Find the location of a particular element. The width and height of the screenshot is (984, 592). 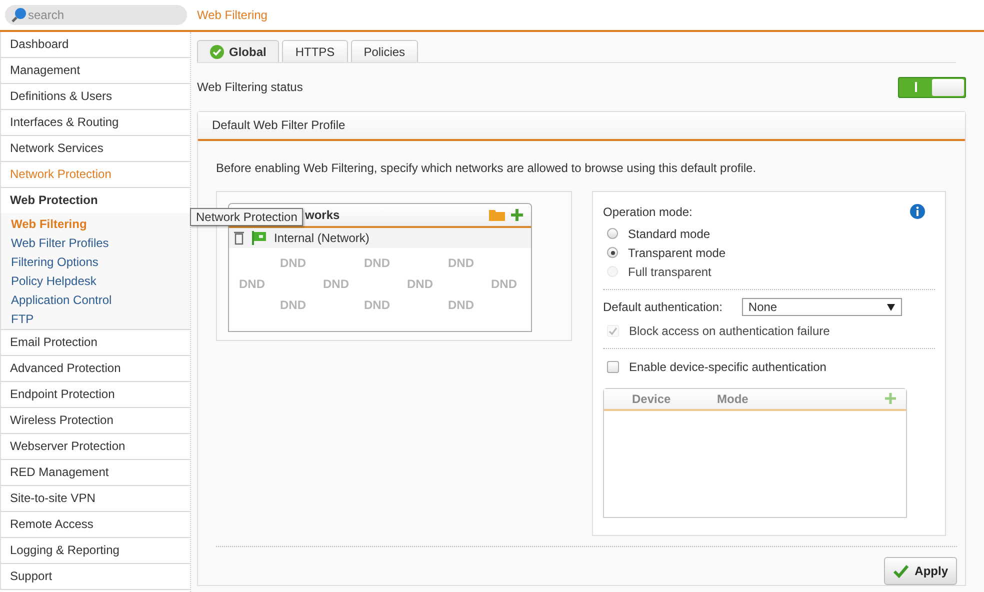

sidebar-item: Support is located at coordinates (95, 577).